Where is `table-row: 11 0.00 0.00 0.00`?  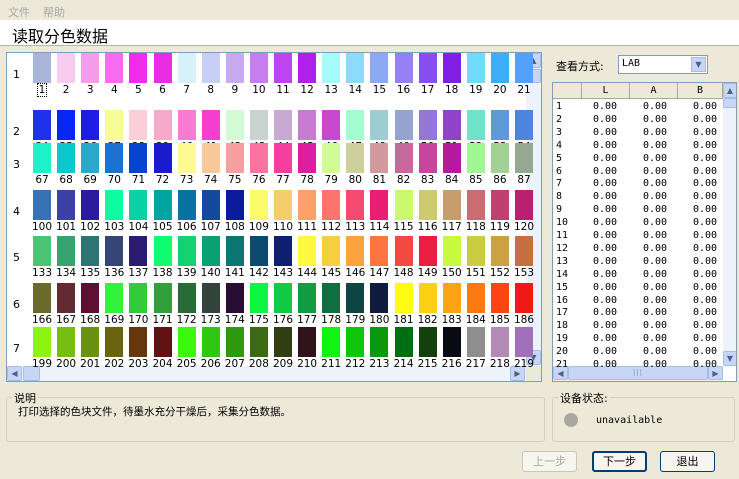
table-row: 11 0.00 0.00 0.00 is located at coordinates (638, 236).